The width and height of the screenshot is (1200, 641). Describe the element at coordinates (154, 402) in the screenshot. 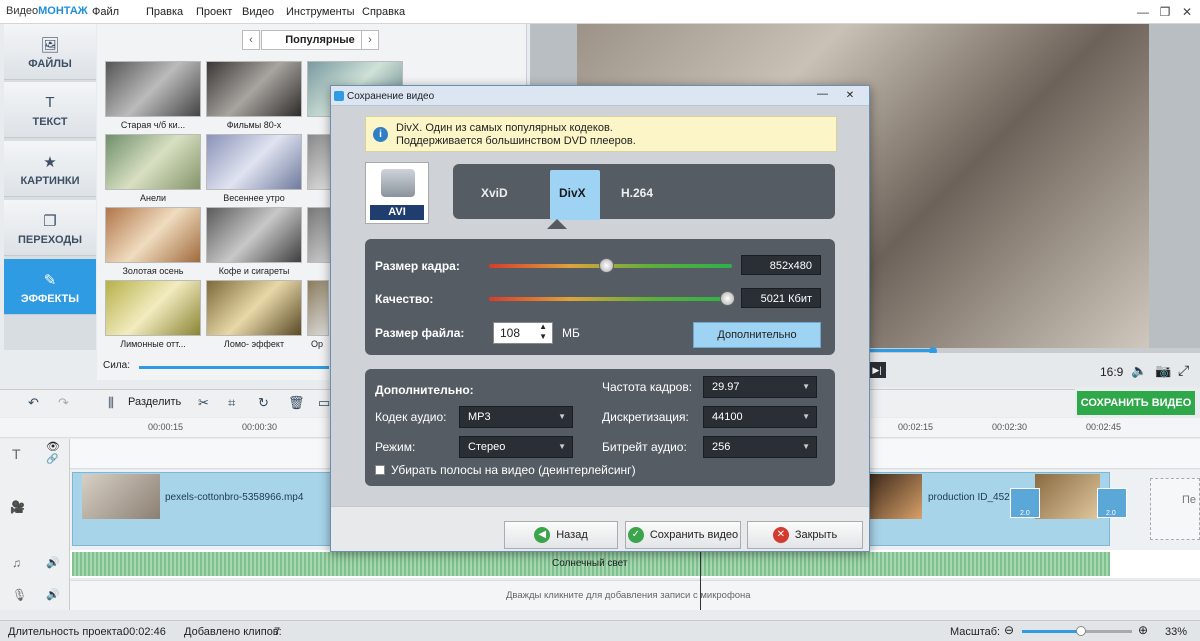

I see `split-button: Разделить` at that location.